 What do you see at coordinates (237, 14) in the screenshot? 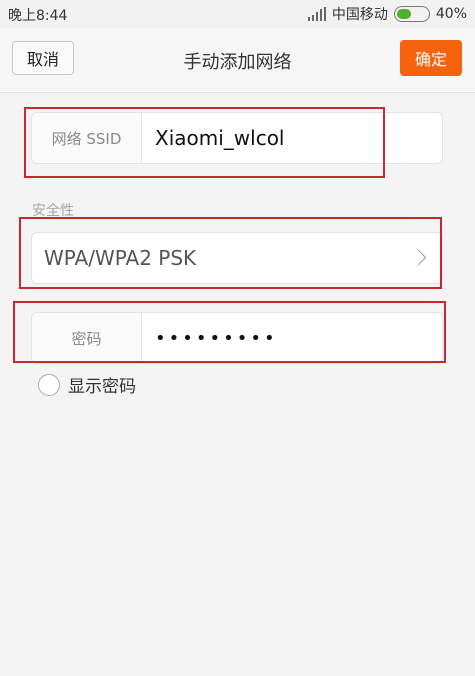
I see `status-bar: 晚上8:44 中国移动 40%` at bounding box center [237, 14].